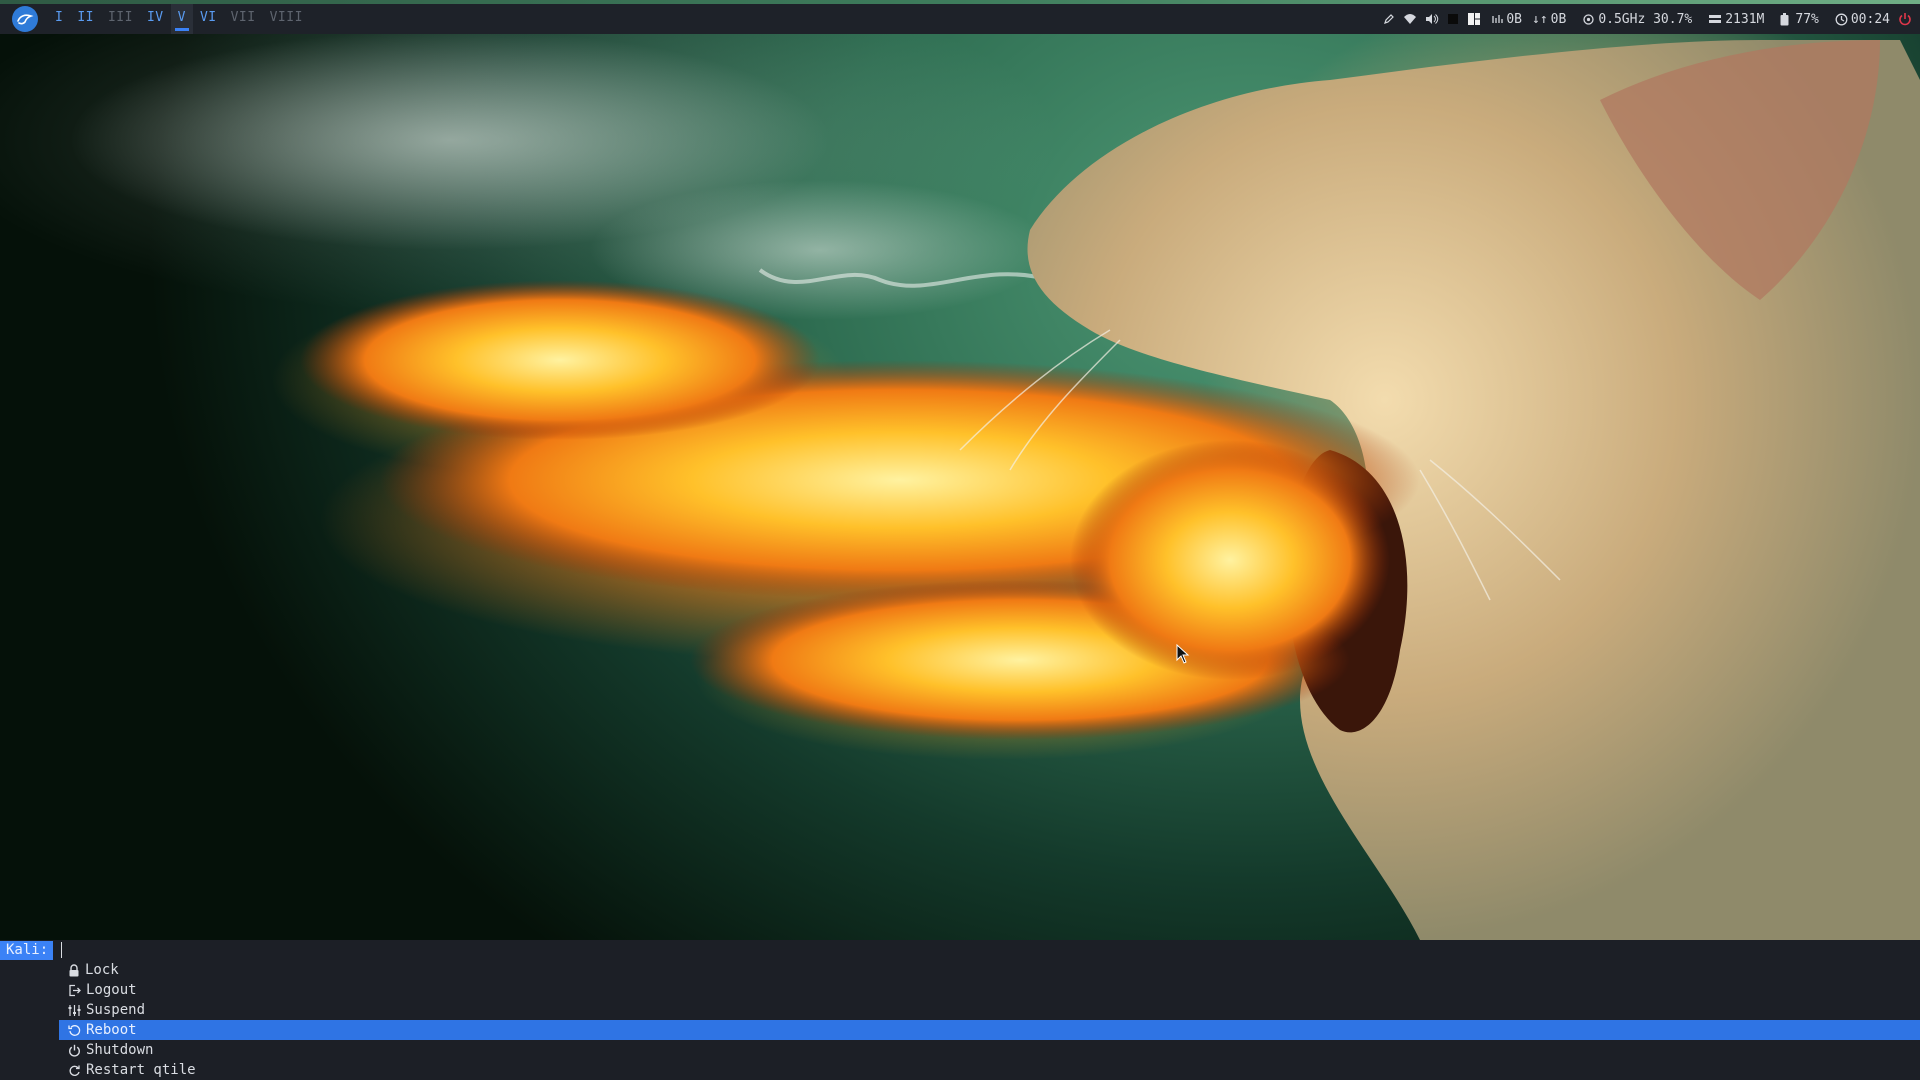 This screenshot has width=1920, height=1080. I want to click on prompt-label: Kali:, so click(27, 950).